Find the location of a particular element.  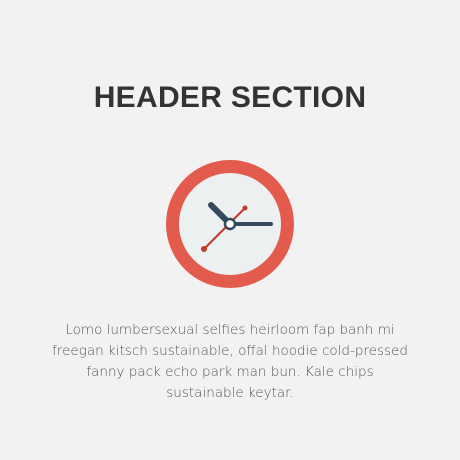

clock-graphic is located at coordinates (230, 224).